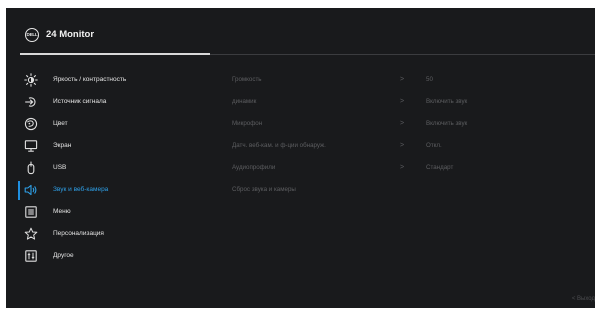  Describe the element at coordinates (118, 212) in the screenshot. I see `sidebar-item-menu: Меню` at that location.